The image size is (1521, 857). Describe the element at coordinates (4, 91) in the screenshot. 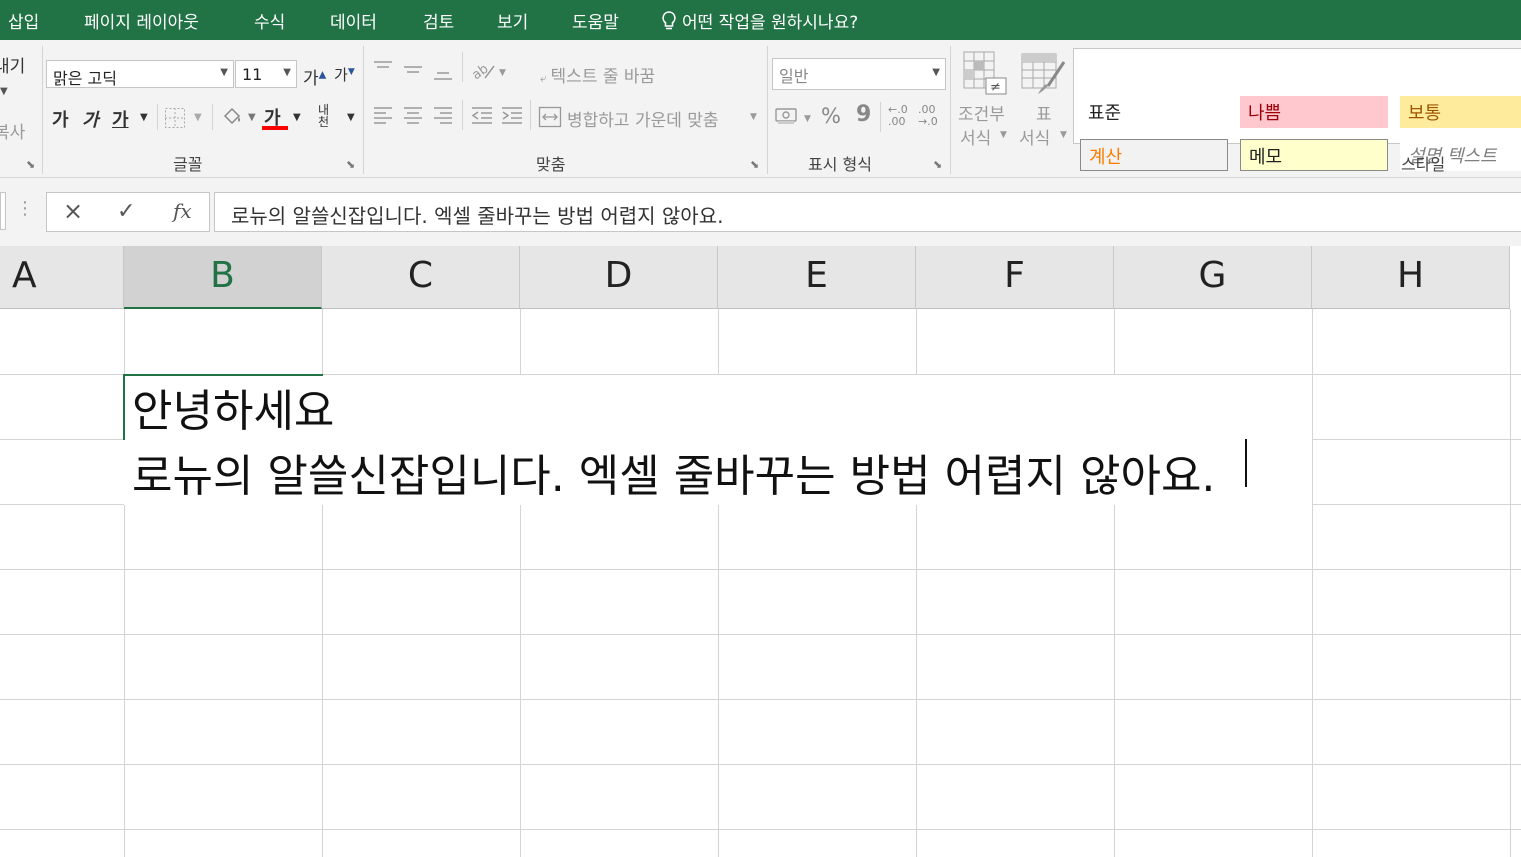

I see `paste-dropdown-arrow: ▼` at that location.